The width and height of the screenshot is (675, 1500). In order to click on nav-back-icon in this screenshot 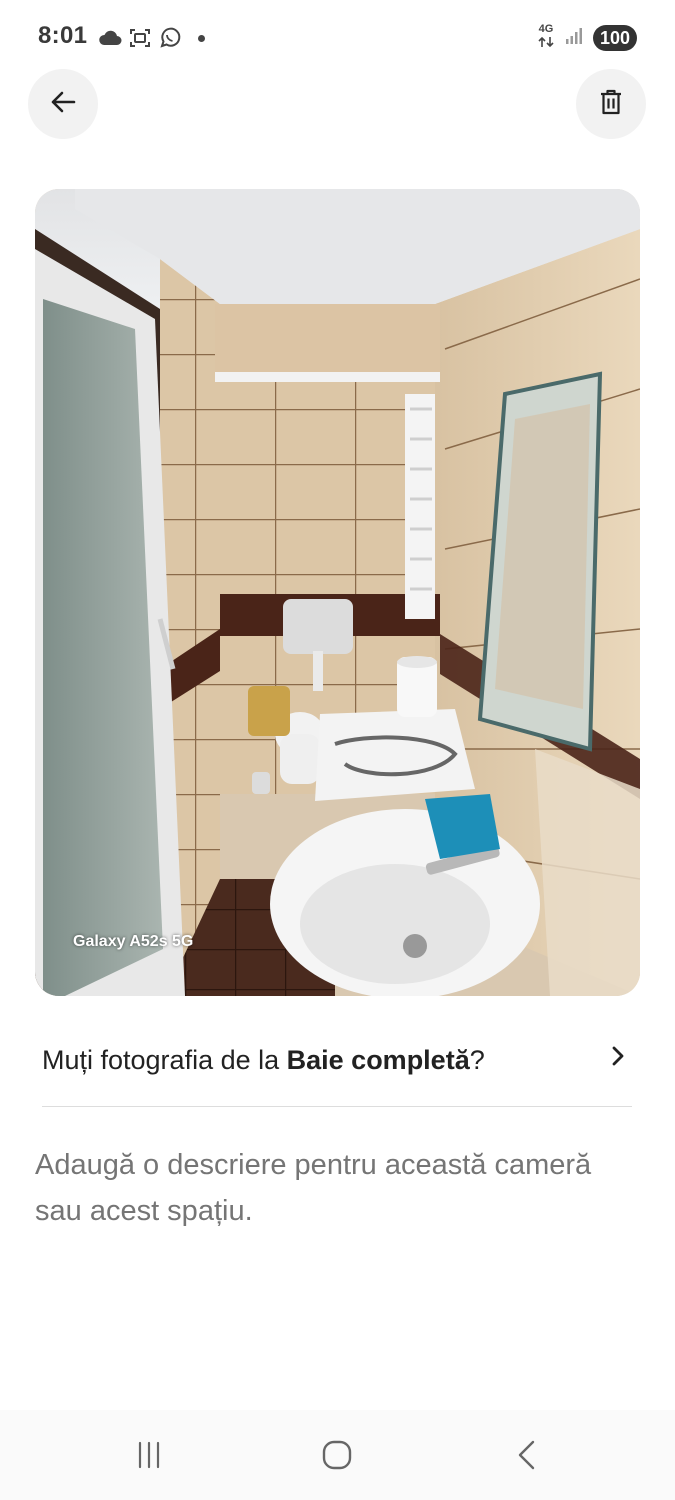, I will do `click(527, 1457)`.